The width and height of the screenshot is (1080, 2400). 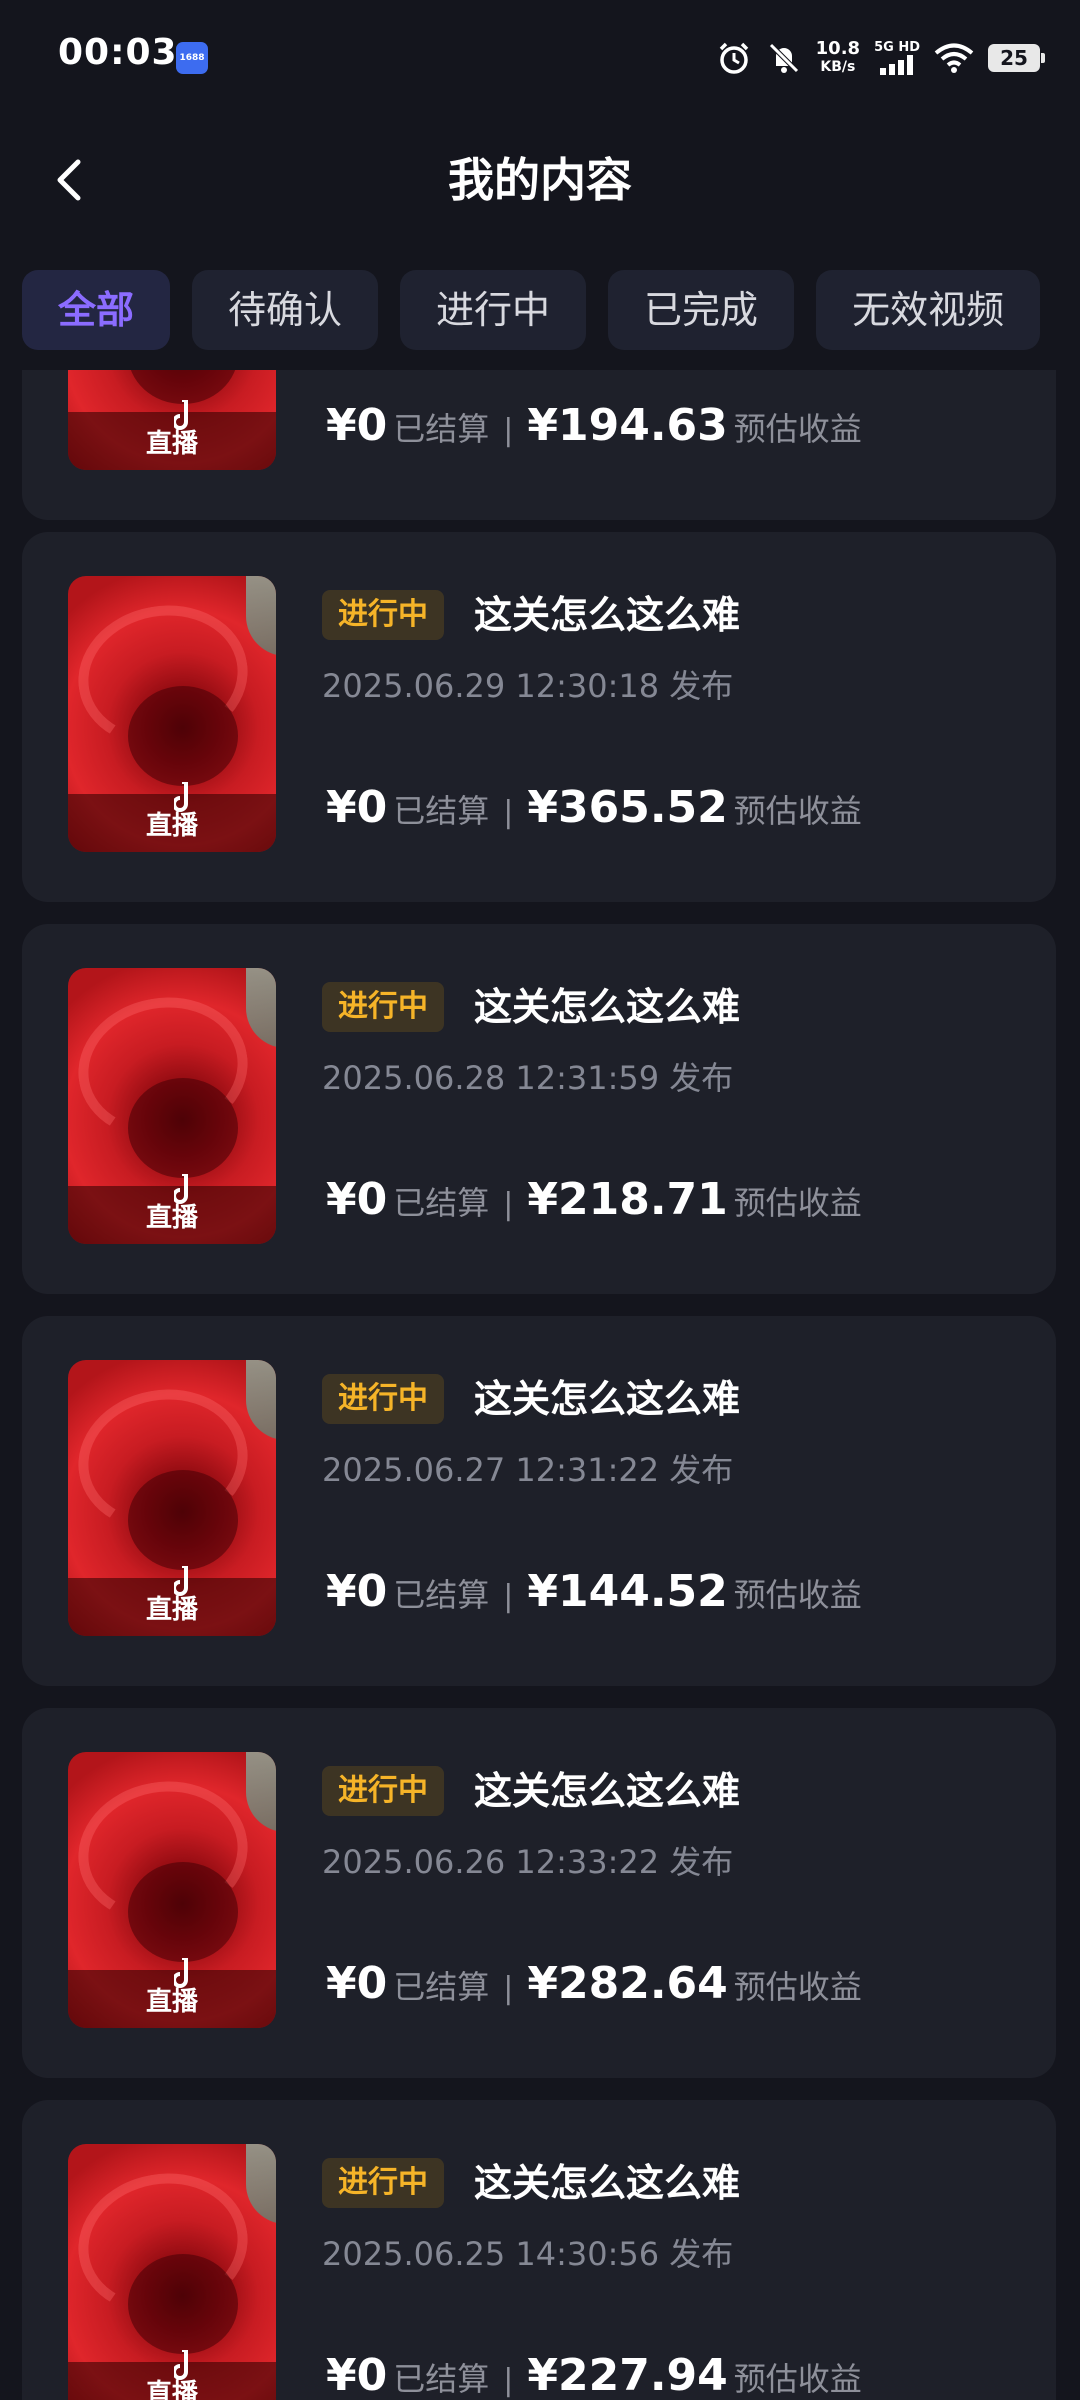 What do you see at coordinates (528, 1862) in the screenshot?
I see `publish-date: 2025.06.26 12:33:22 发布` at bounding box center [528, 1862].